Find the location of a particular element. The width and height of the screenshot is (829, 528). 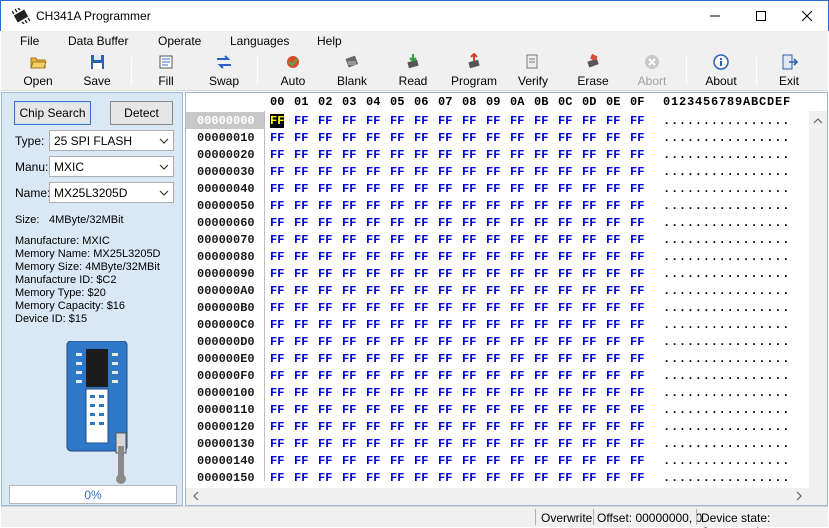

minimize-button is located at coordinates (715, 16).